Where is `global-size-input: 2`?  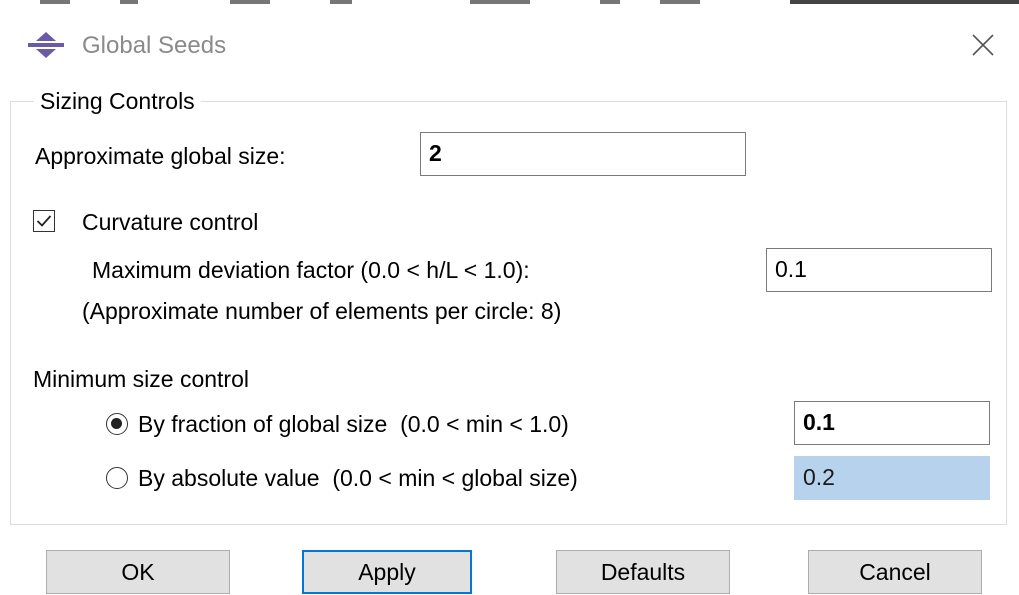
global-size-input: 2 is located at coordinates (583, 154).